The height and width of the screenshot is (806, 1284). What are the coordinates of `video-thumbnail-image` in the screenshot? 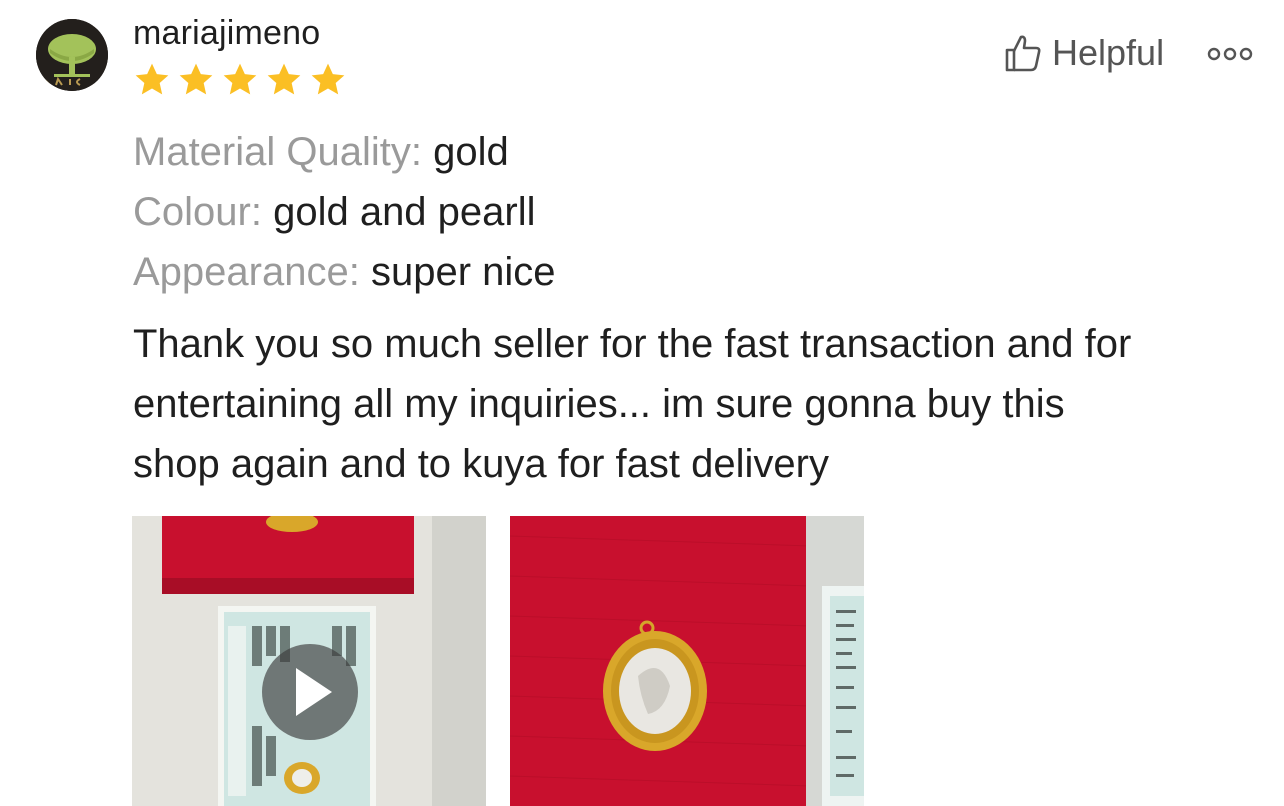 It's located at (309, 661).